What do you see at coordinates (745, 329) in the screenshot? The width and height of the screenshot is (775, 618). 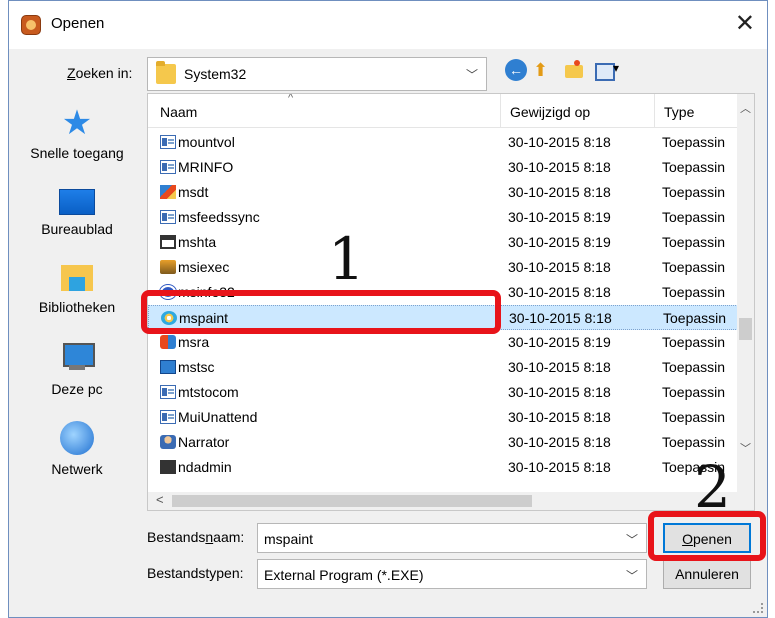 I see `scroll-thumb` at bounding box center [745, 329].